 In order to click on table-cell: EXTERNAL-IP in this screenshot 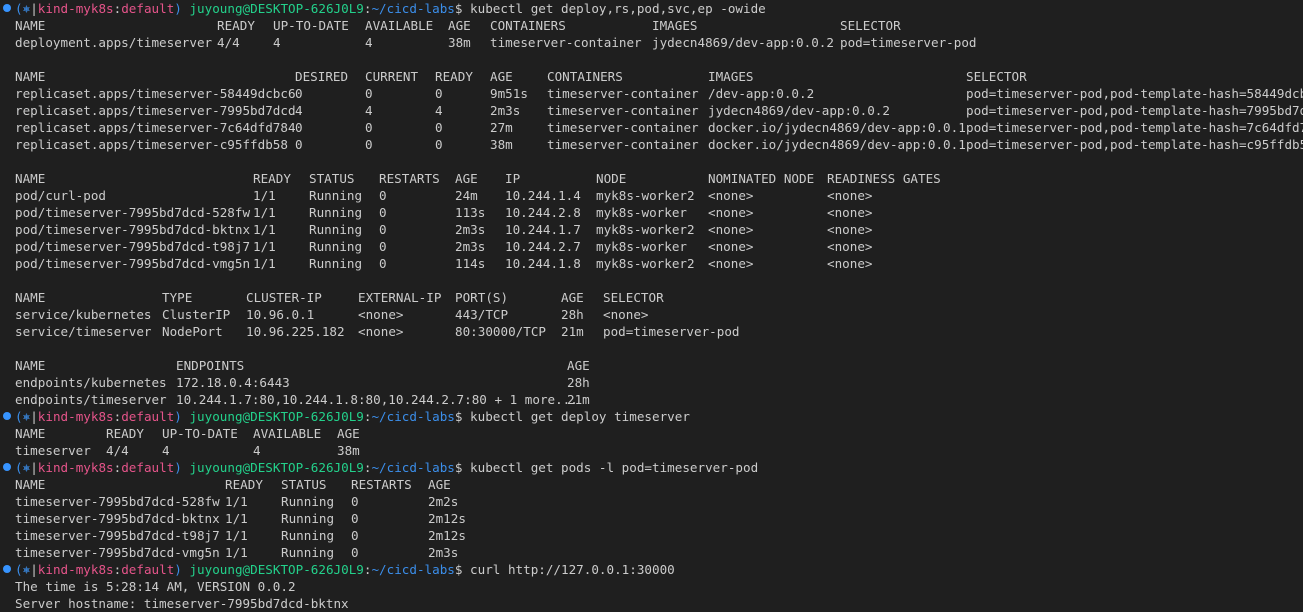, I will do `click(400, 297)`.